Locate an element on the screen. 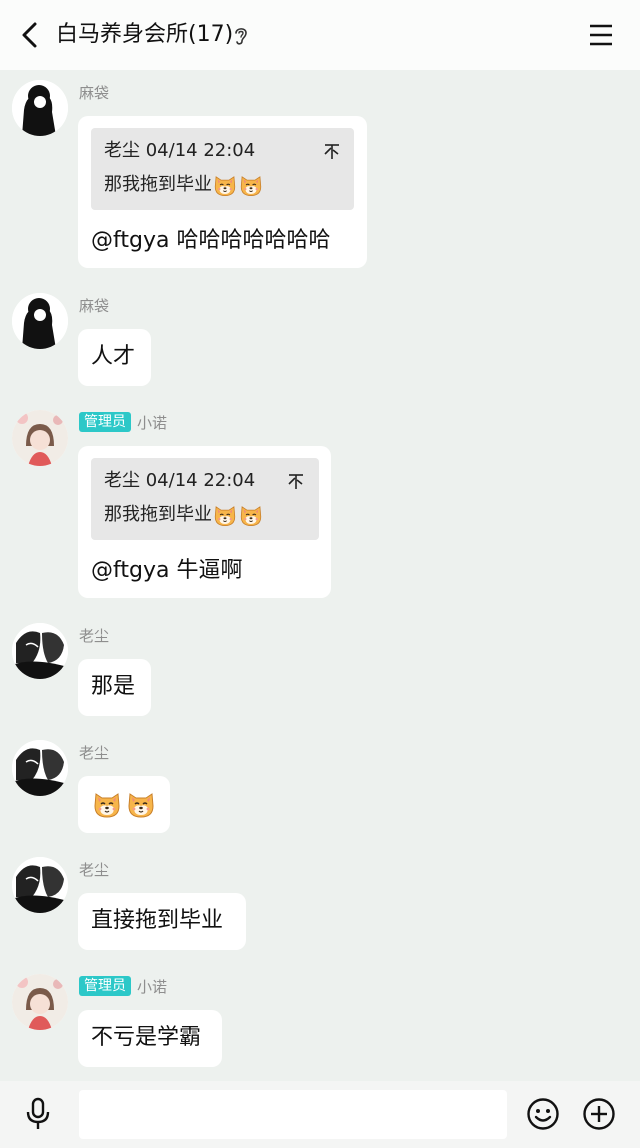 This screenshot has width=640, height=1148. microphone-icon is located at coordinates (38, 1114).